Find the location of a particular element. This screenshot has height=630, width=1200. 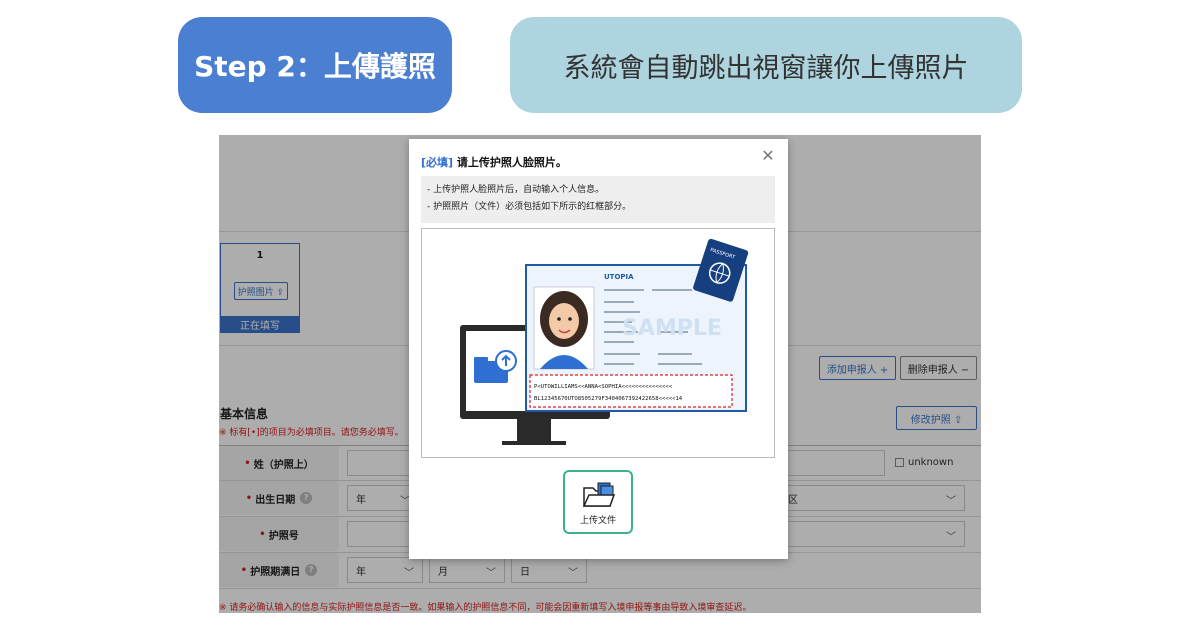

close-icon: ✕ is located at coordinates (768, 156).